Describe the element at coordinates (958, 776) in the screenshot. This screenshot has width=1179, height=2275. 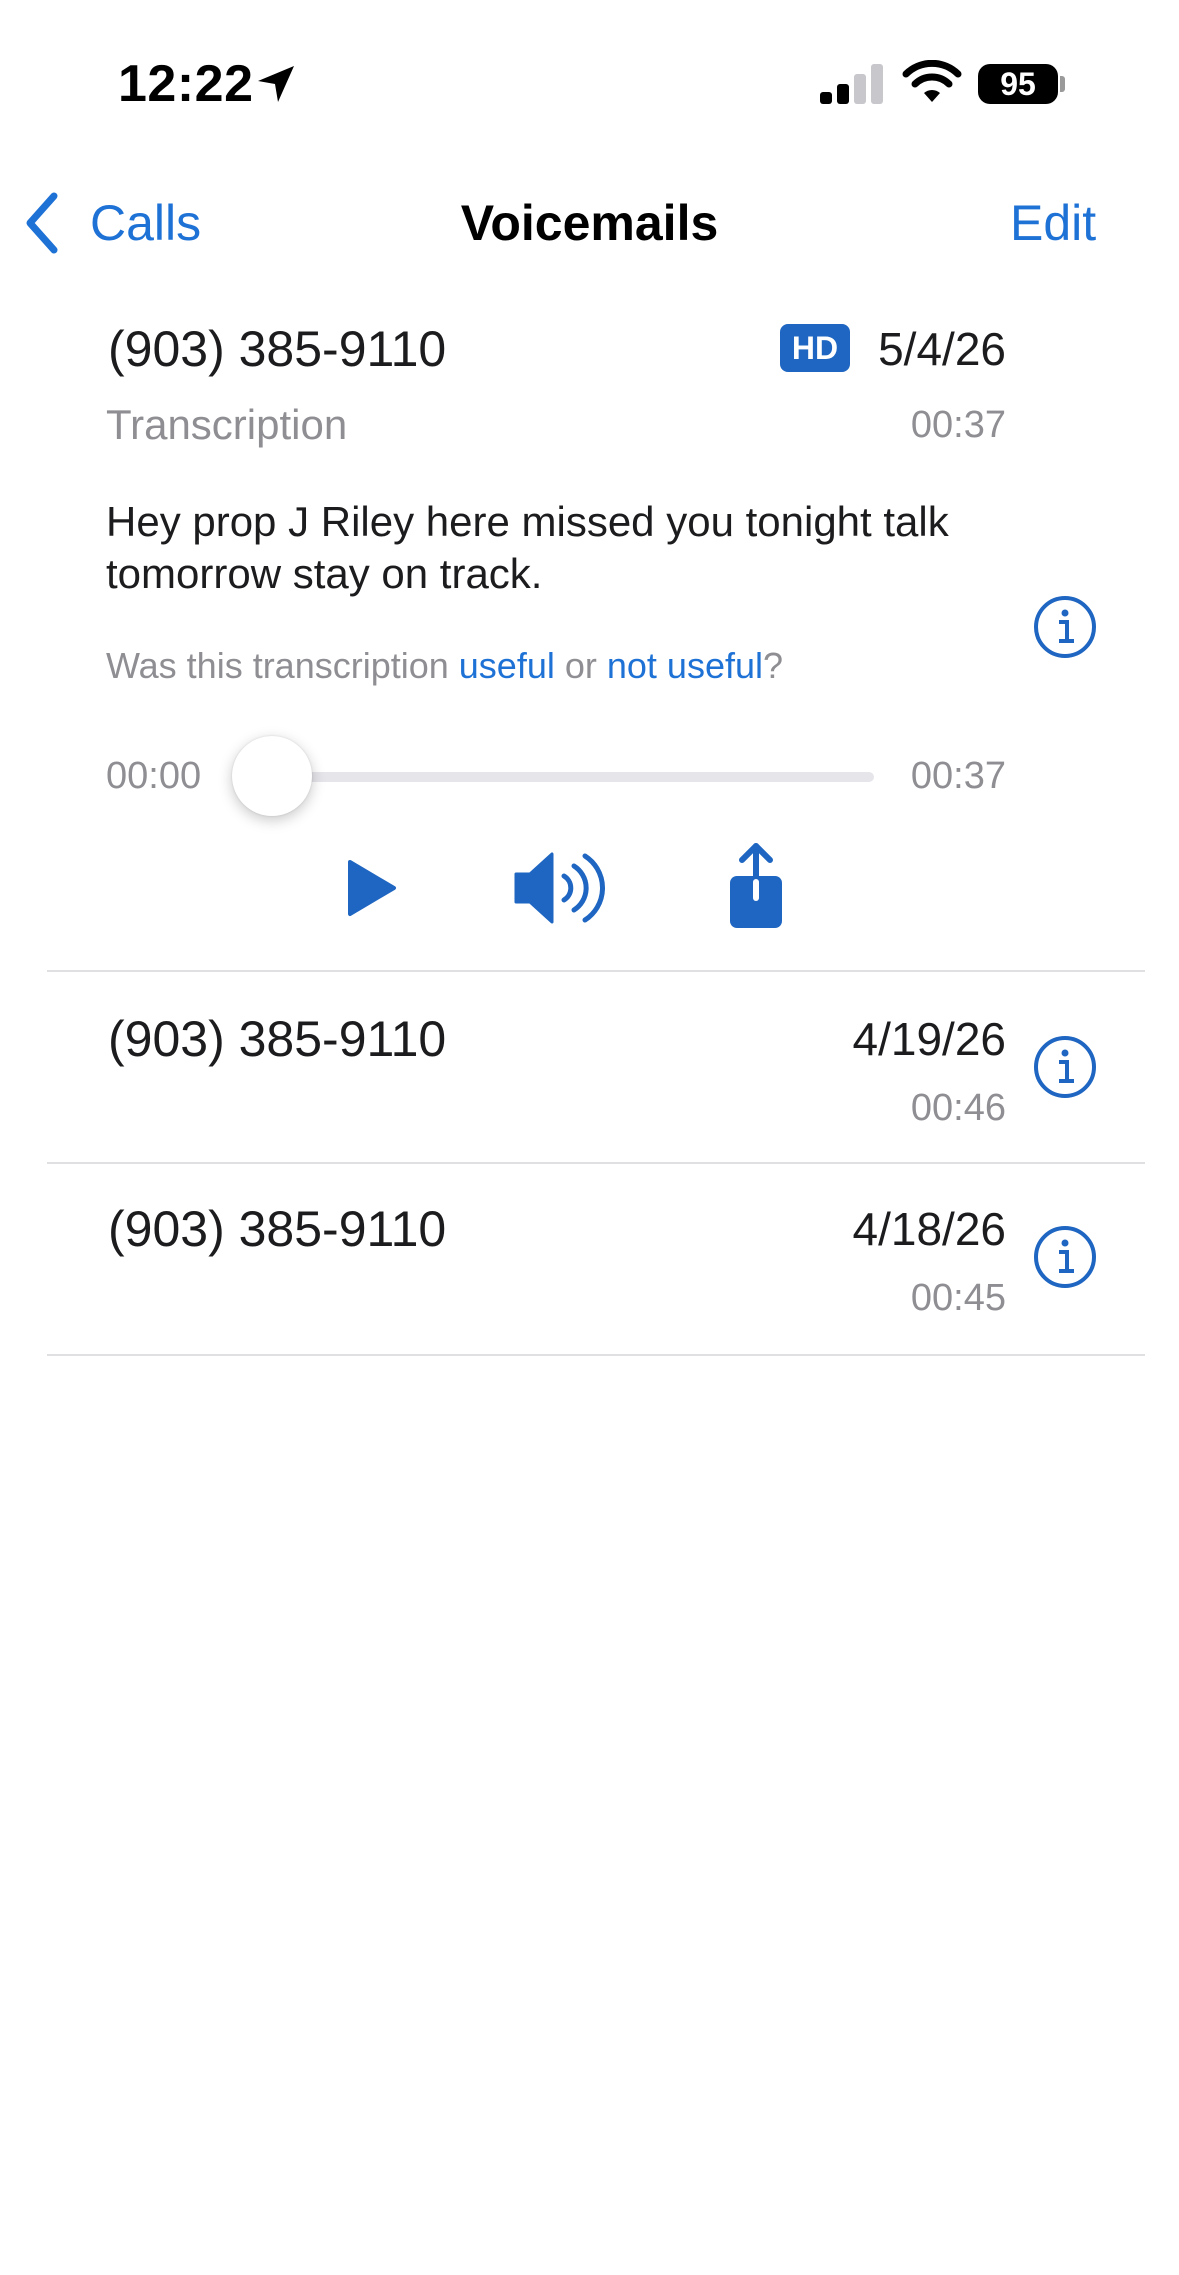
I see `playback-total-time: 00:37` at that location.